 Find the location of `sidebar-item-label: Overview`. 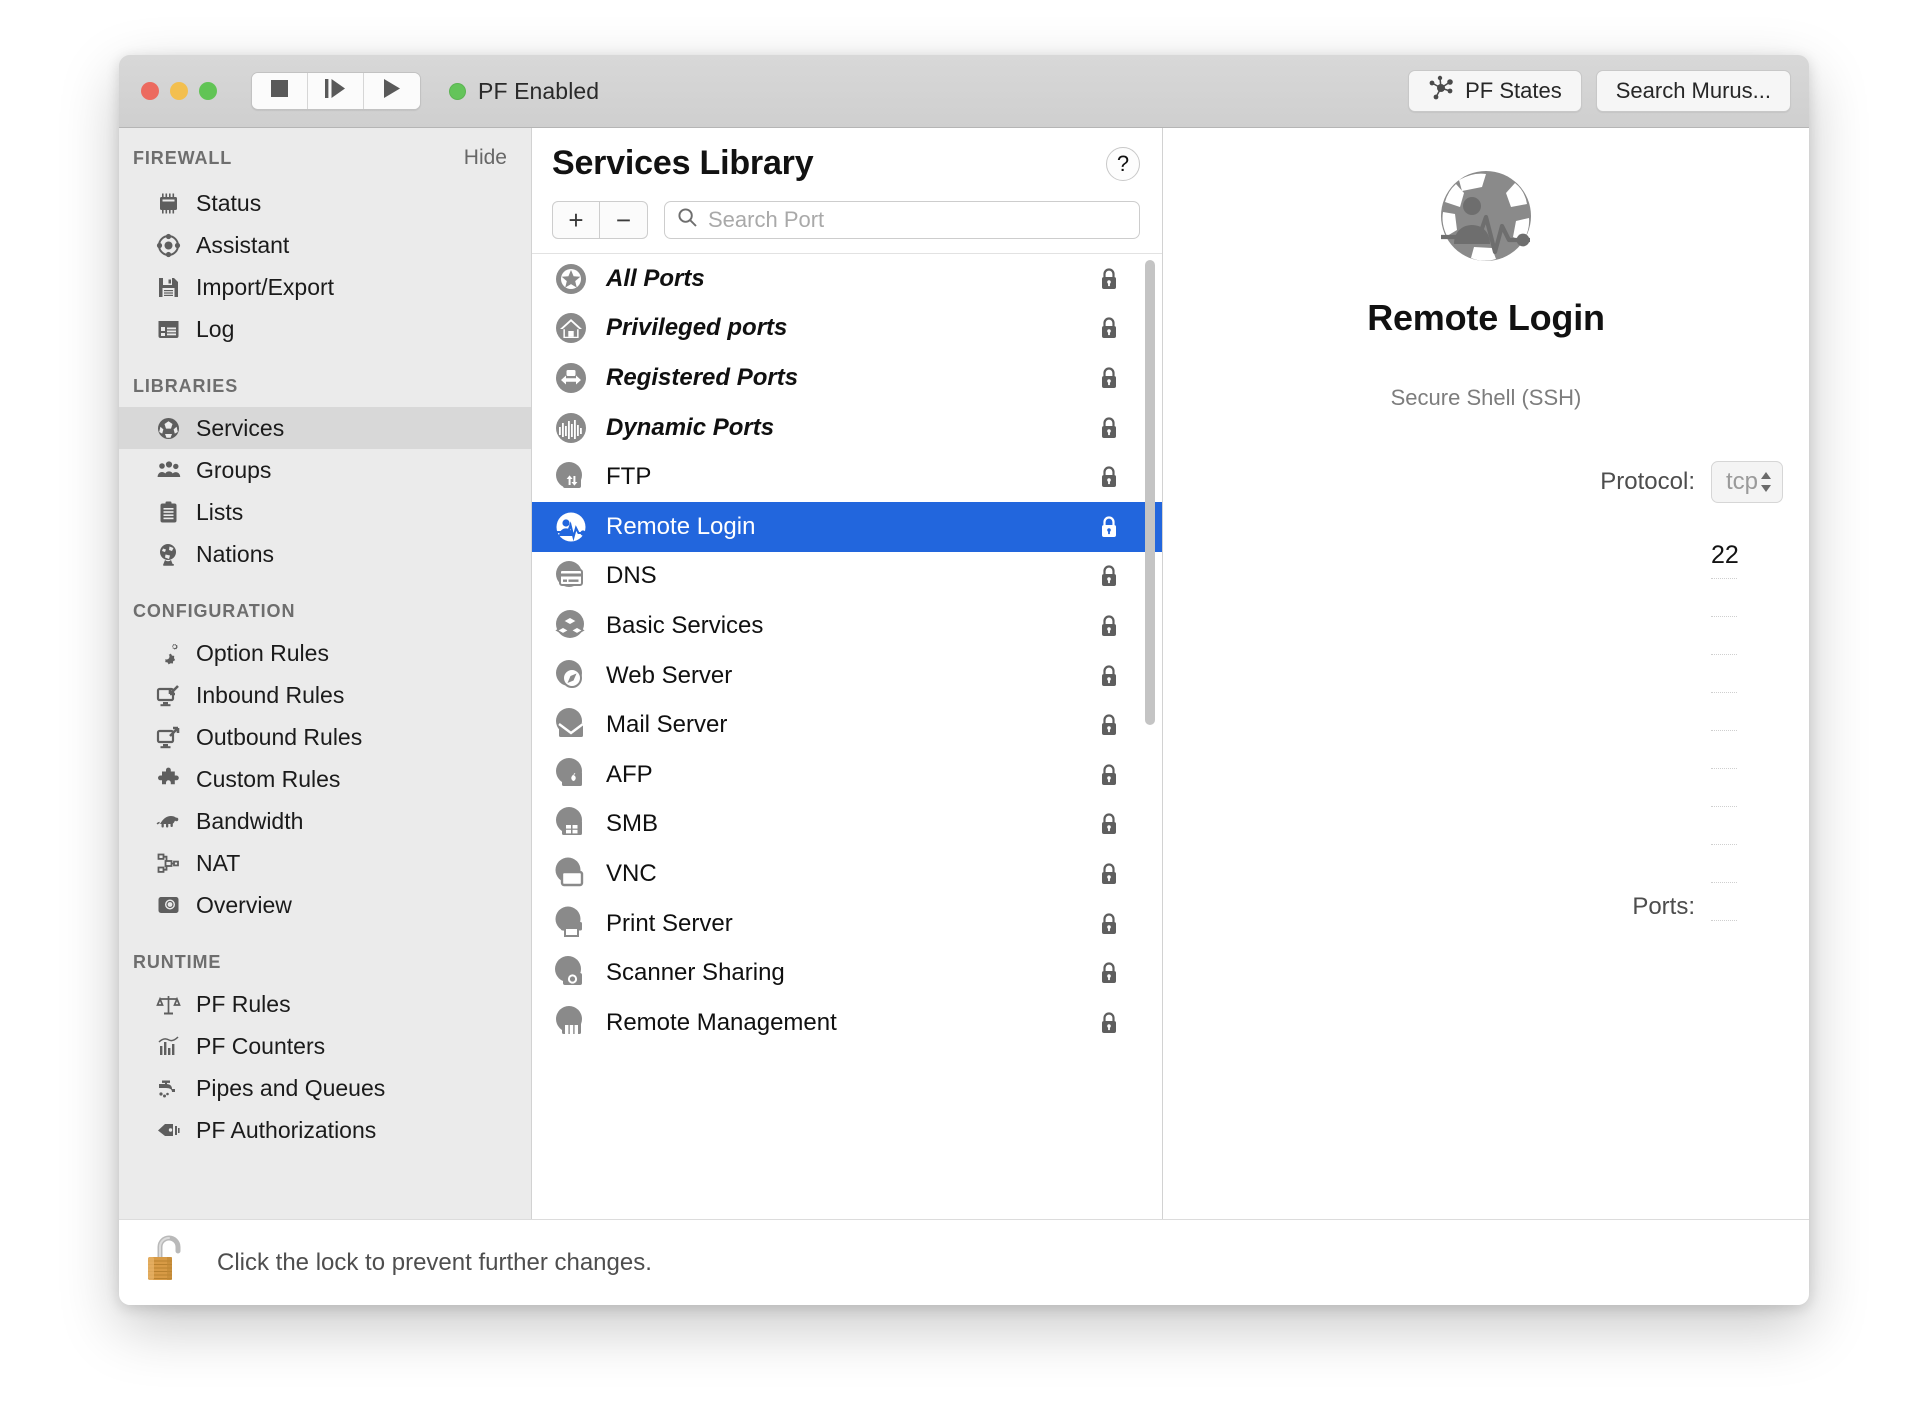

sidebar-item-label: Overview is located at coordinates (244, 904).